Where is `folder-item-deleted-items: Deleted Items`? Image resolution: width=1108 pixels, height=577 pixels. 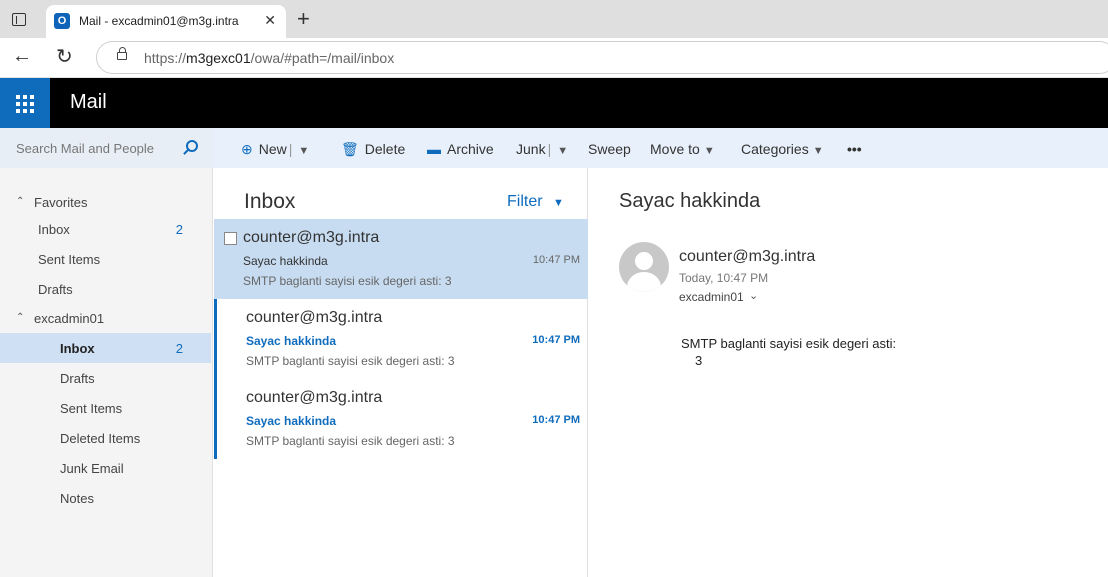
folder-item-deleted-items: Deleted Items is located at coordinates (105, 438).